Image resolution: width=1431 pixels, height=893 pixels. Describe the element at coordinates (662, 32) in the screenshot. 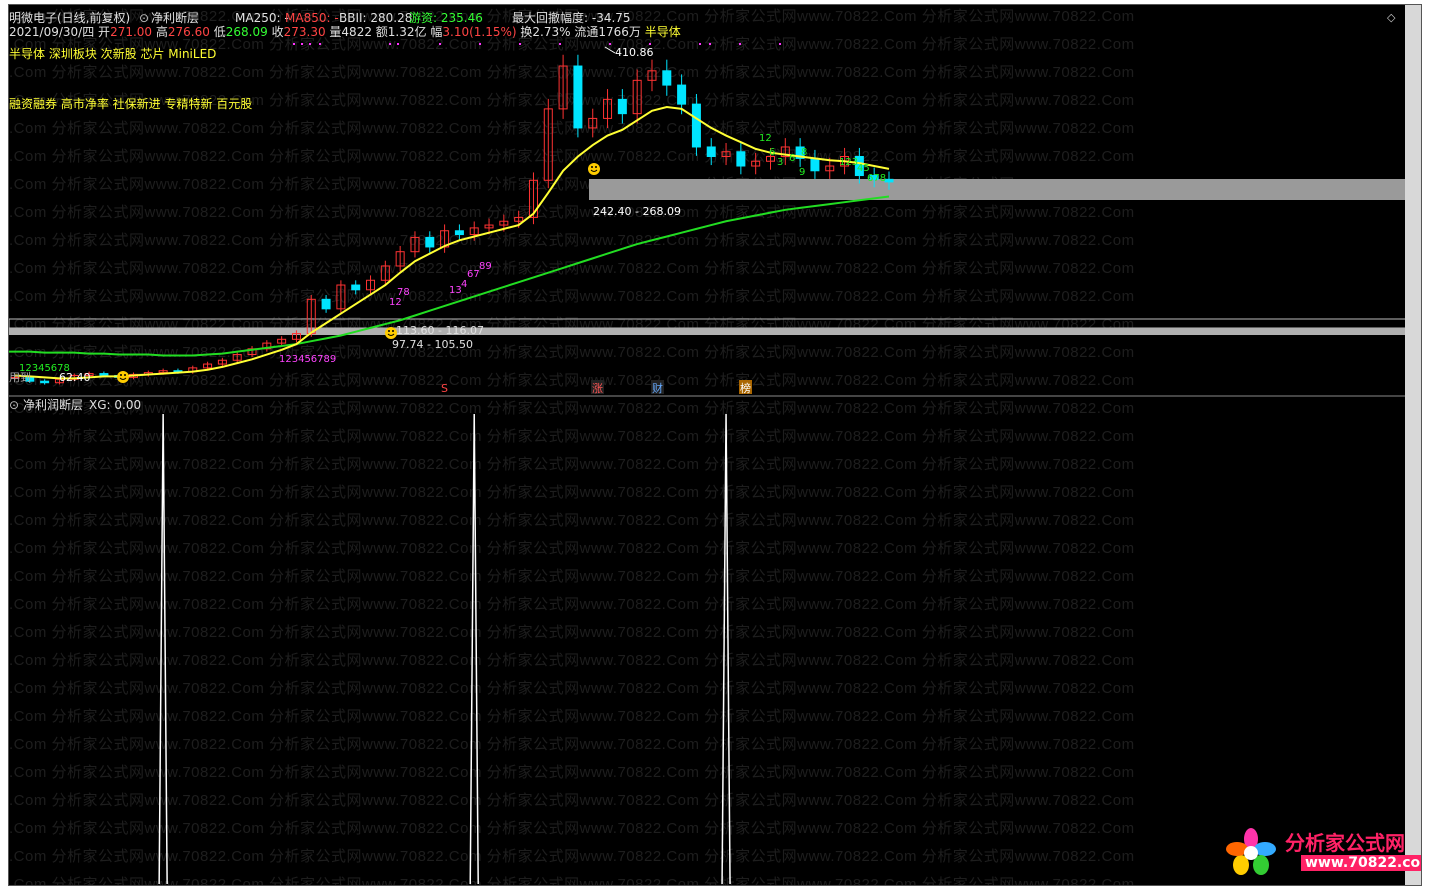

I see `sector: 半导体` at that location.